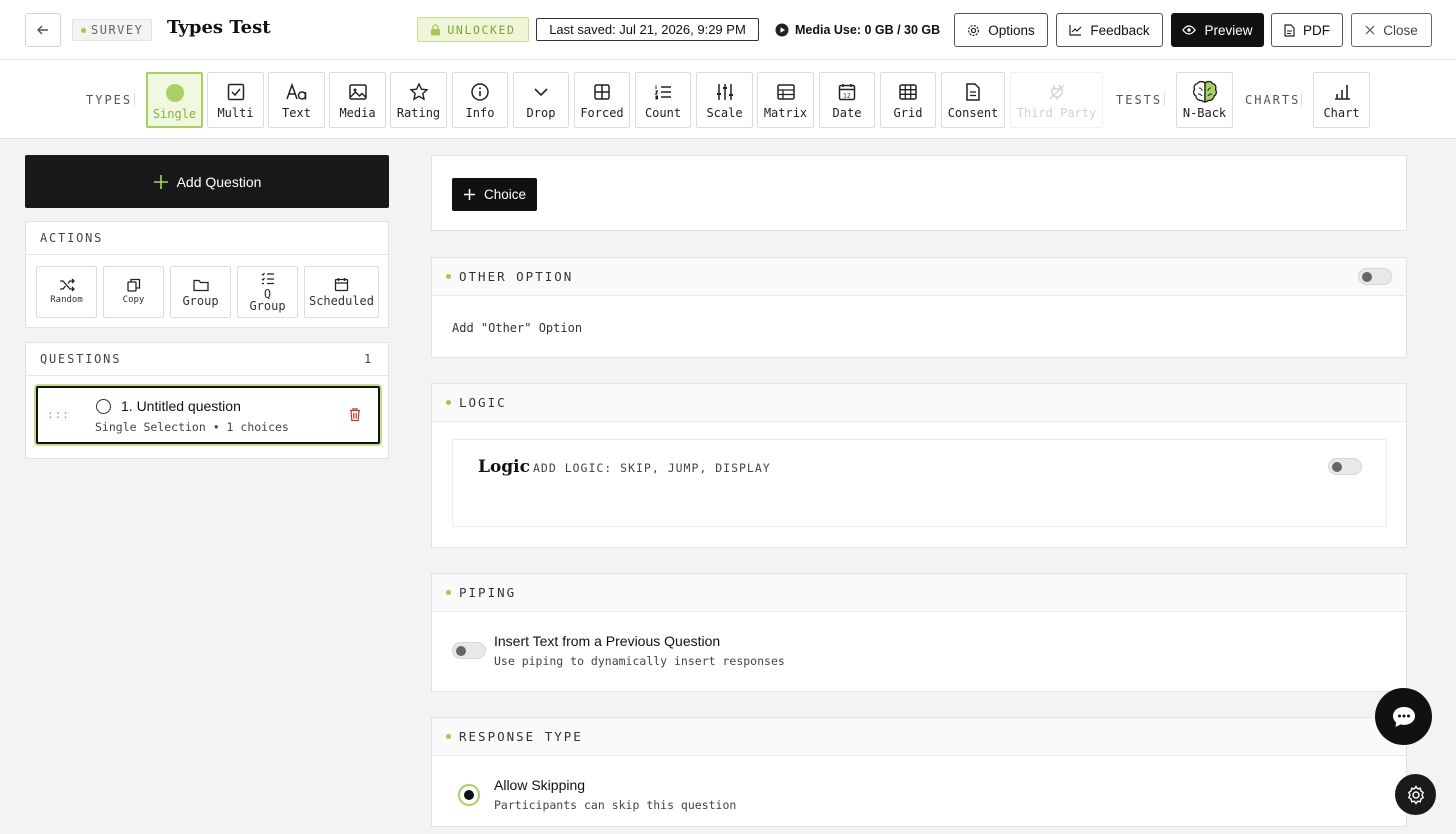  What do you see at coordinates (1400, 30) in the screenshot?
I see `close-label: Close` at bounding box center [1400, 30].